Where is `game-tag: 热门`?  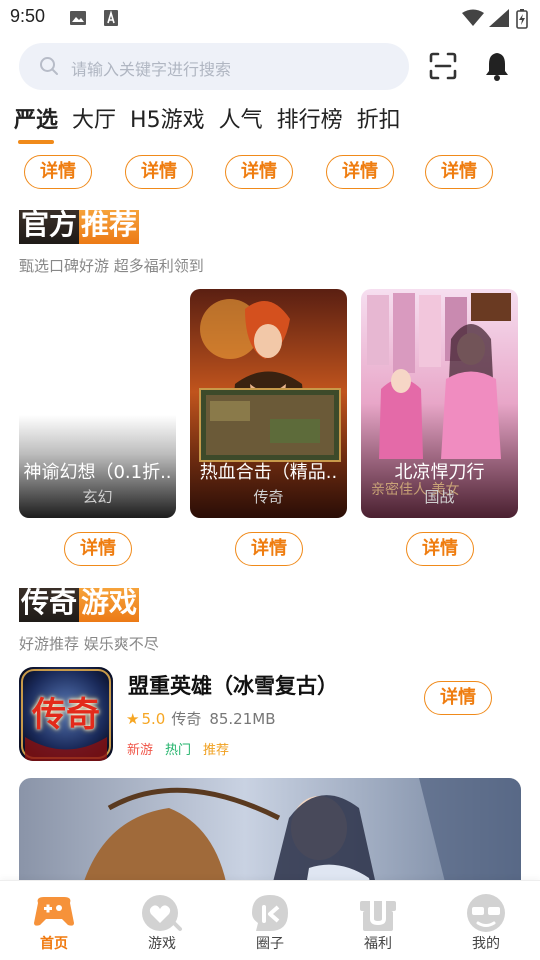 game-tag: 热门 is located at coordinates (178, 750).